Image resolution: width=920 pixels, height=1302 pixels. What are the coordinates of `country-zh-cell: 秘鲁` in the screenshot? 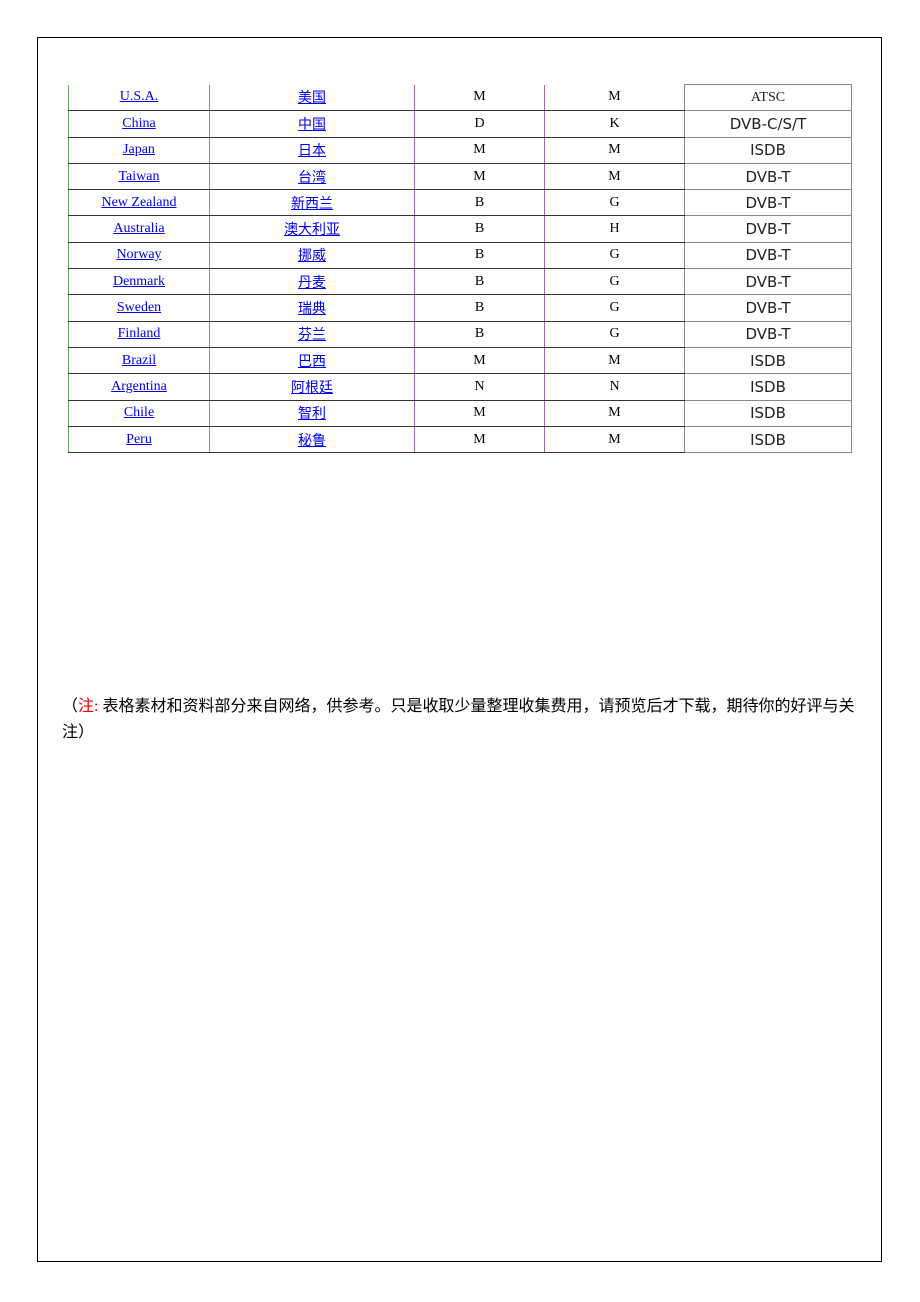 It's located at (312, 440).